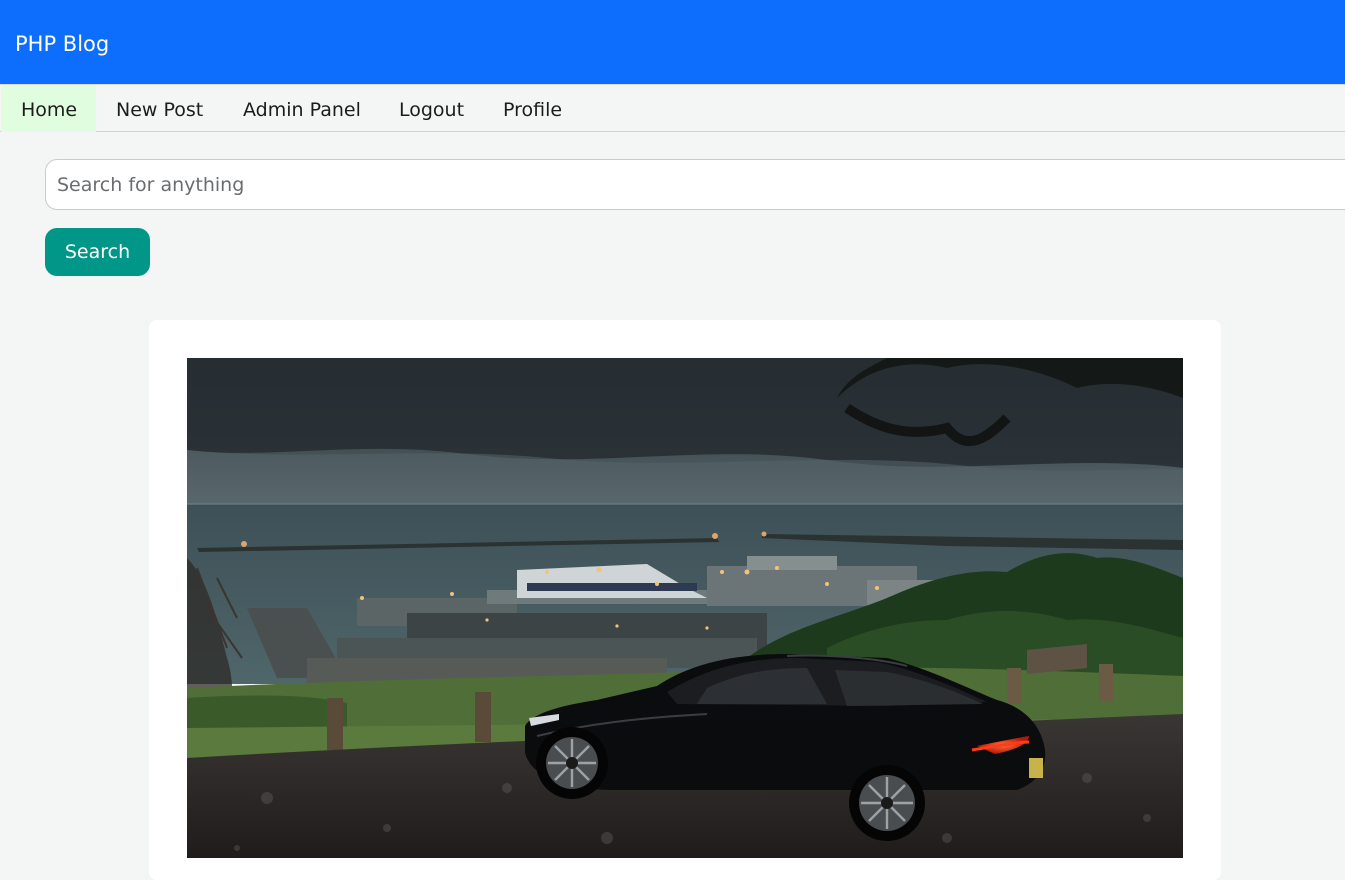 This screenshot has width=1345, height=880. What do you see at coordinates (159, 108) in the screenshot?
I see `nav-item-new-post: New Post` at bounding box center [159, 108].